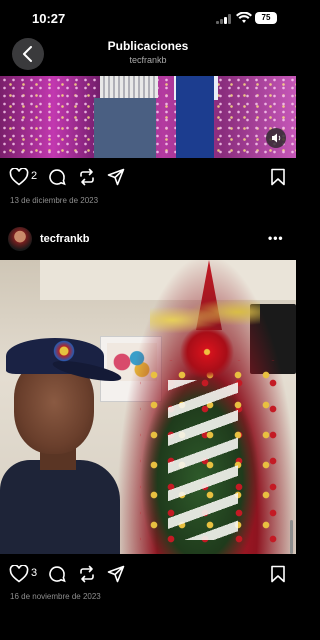 The width and height of the screenshot is (320, 640). I want to click on post-2-header: tecfrankb •••, so click(148, 239).